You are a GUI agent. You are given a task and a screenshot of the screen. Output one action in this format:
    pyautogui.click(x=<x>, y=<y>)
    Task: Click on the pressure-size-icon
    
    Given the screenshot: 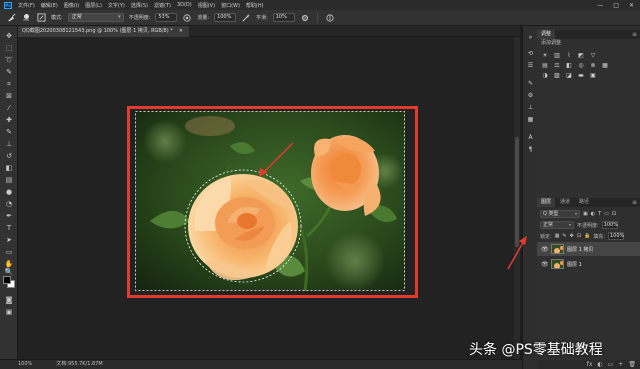 What is the action you would take?
    pyautogui.click(x=330, y=18)
    